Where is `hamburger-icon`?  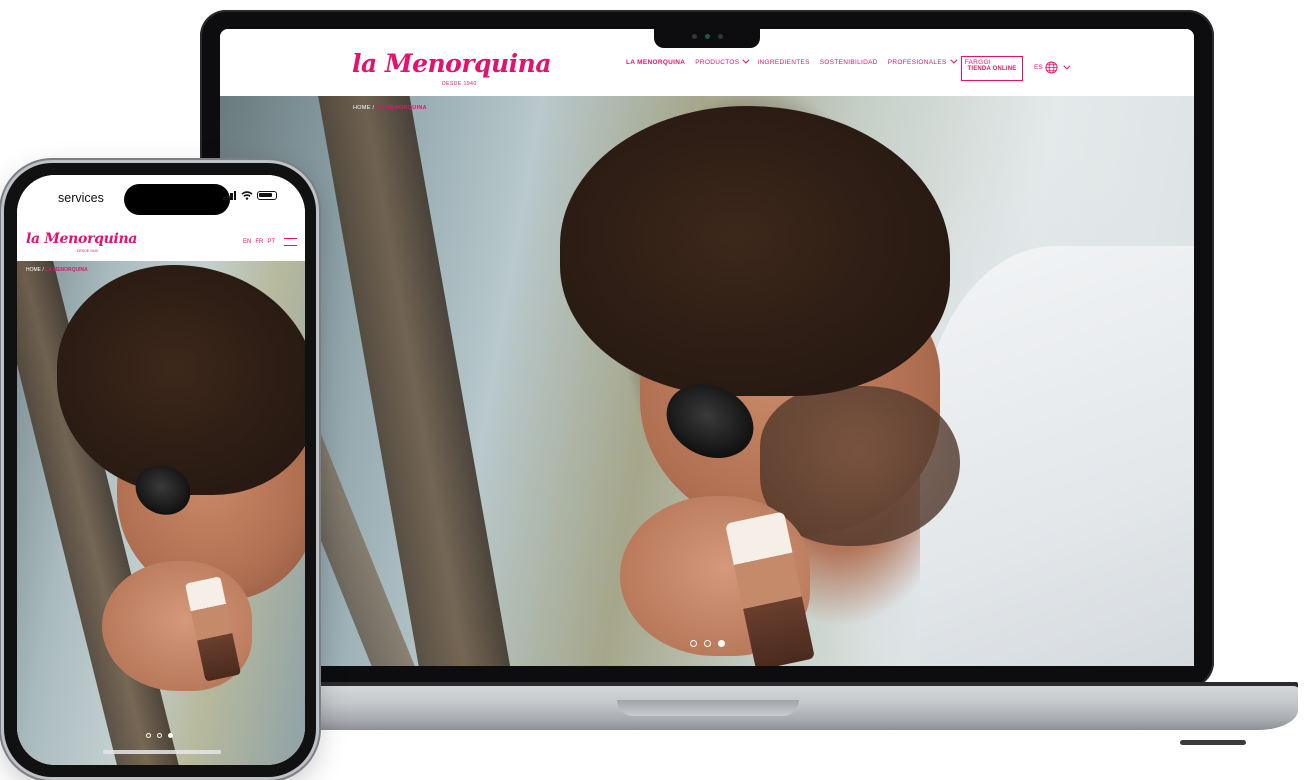 hamburger-icon is located at coordinates (290, 242).